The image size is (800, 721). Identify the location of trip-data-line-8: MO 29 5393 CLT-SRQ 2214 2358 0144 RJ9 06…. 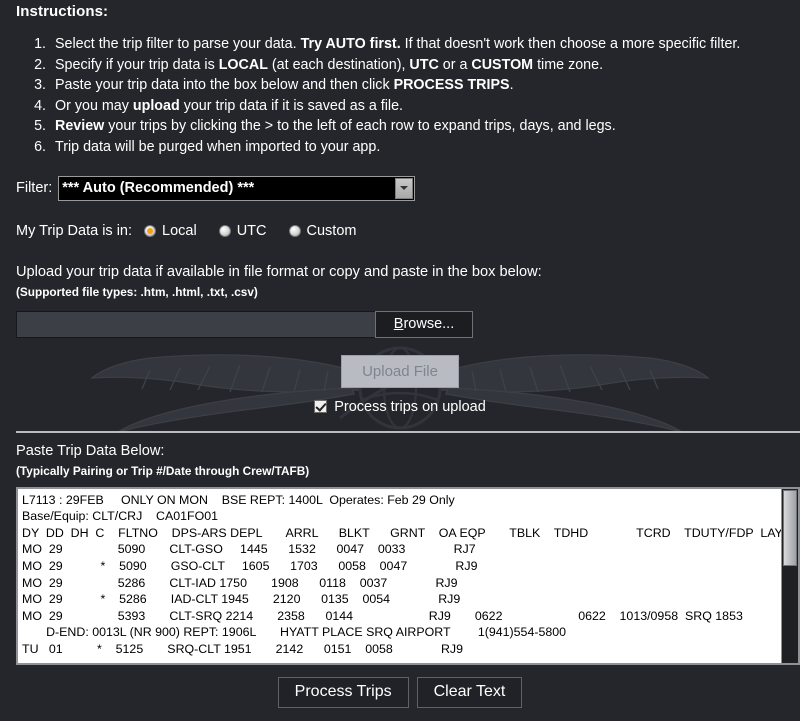
(382, 615).